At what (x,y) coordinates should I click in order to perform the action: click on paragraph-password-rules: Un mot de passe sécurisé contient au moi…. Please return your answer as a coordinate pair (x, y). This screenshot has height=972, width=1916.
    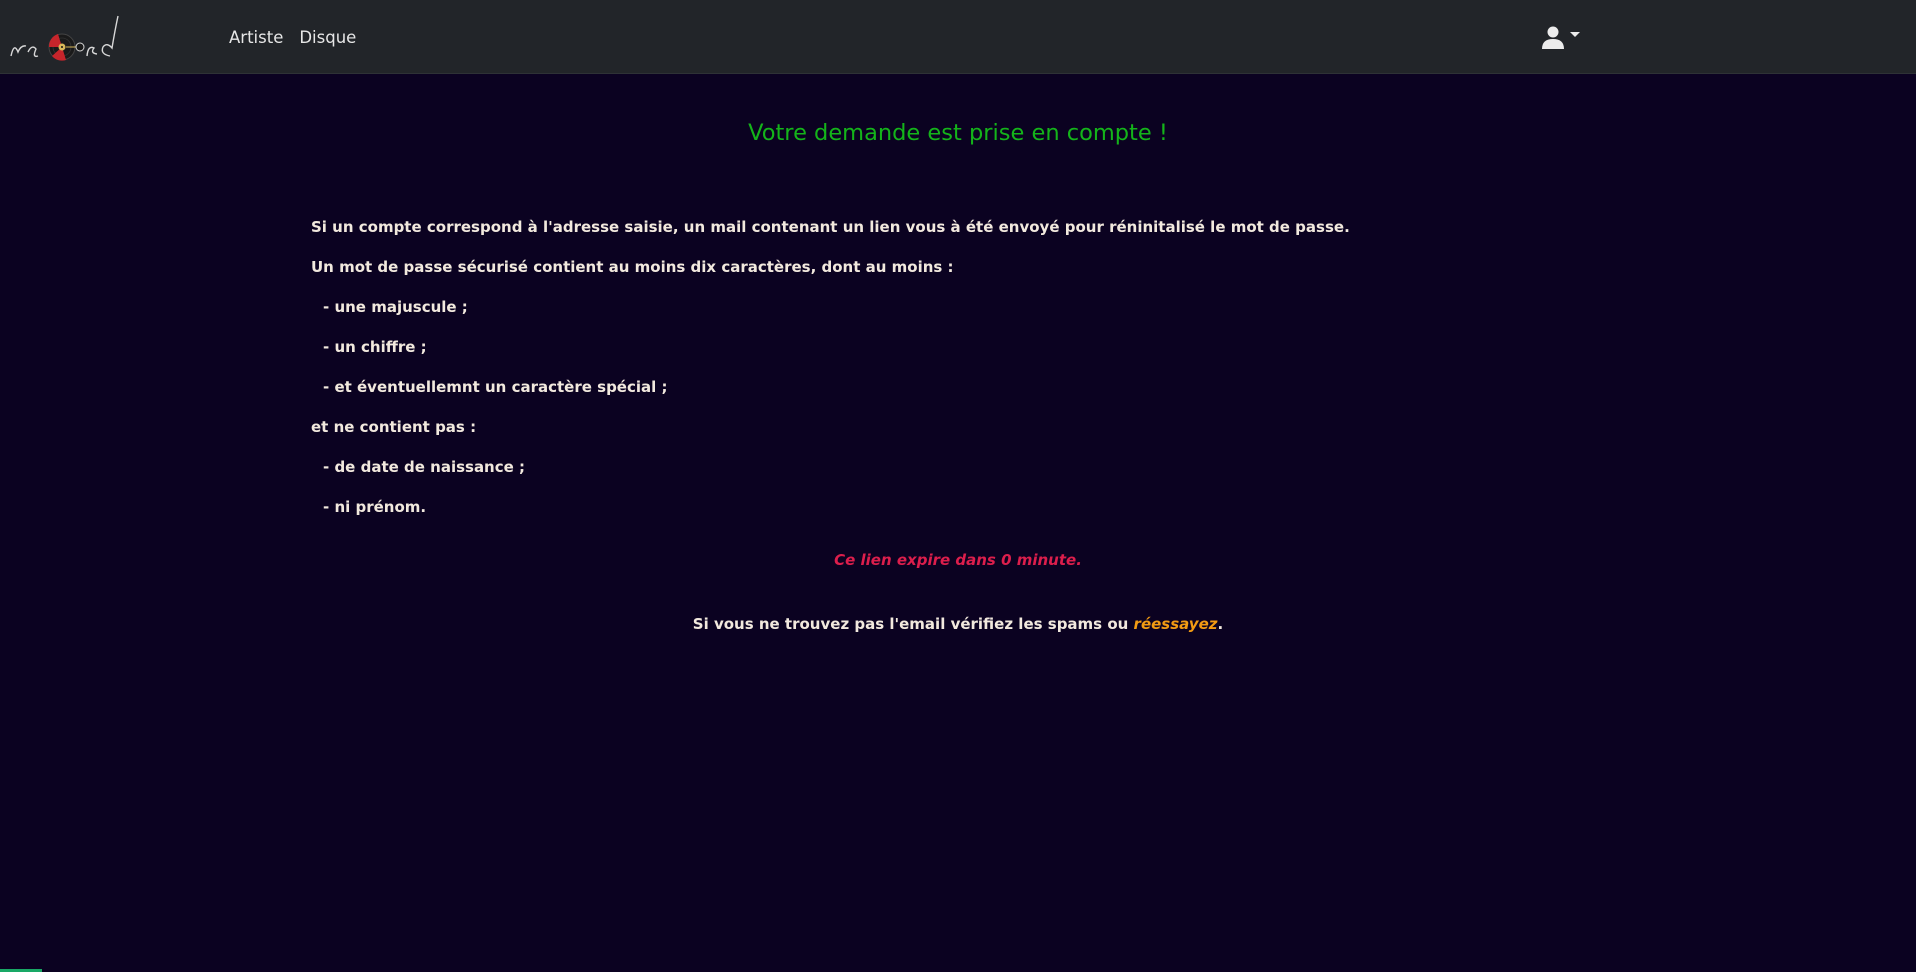
    Looking at the image, I should click on (632, 267).